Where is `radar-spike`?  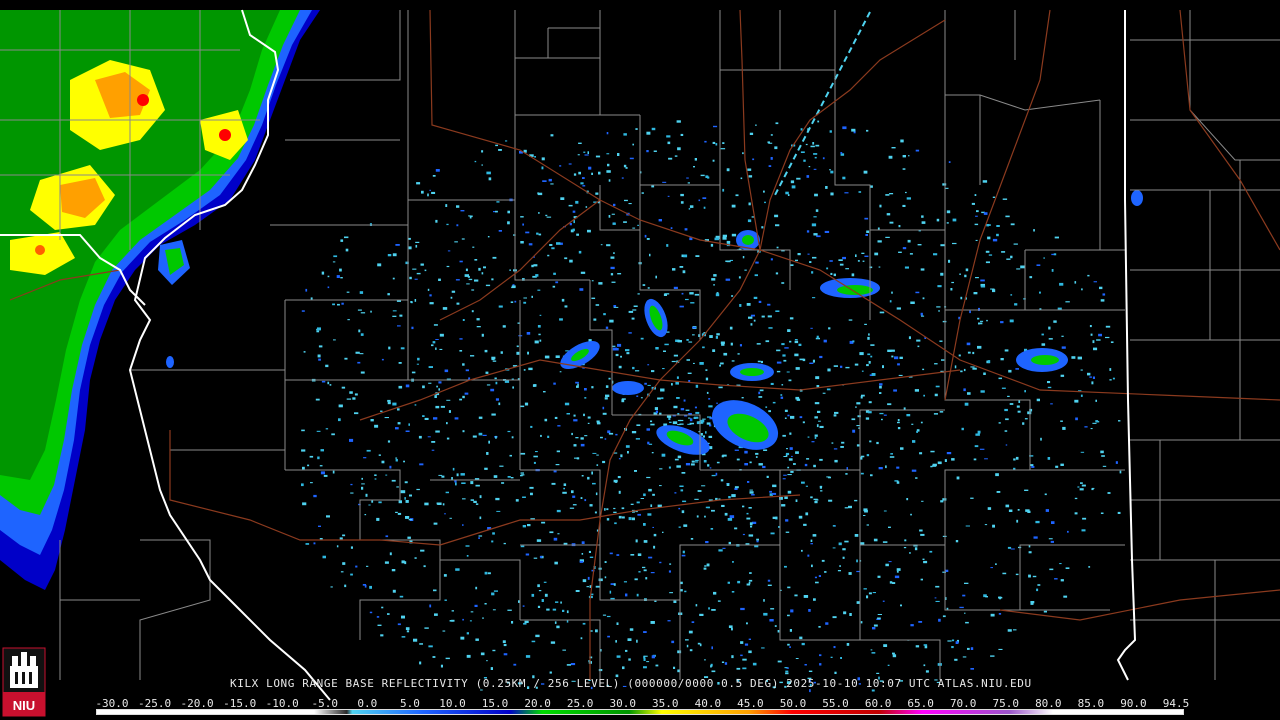
radar-spike is located at coordinates (822, 103).